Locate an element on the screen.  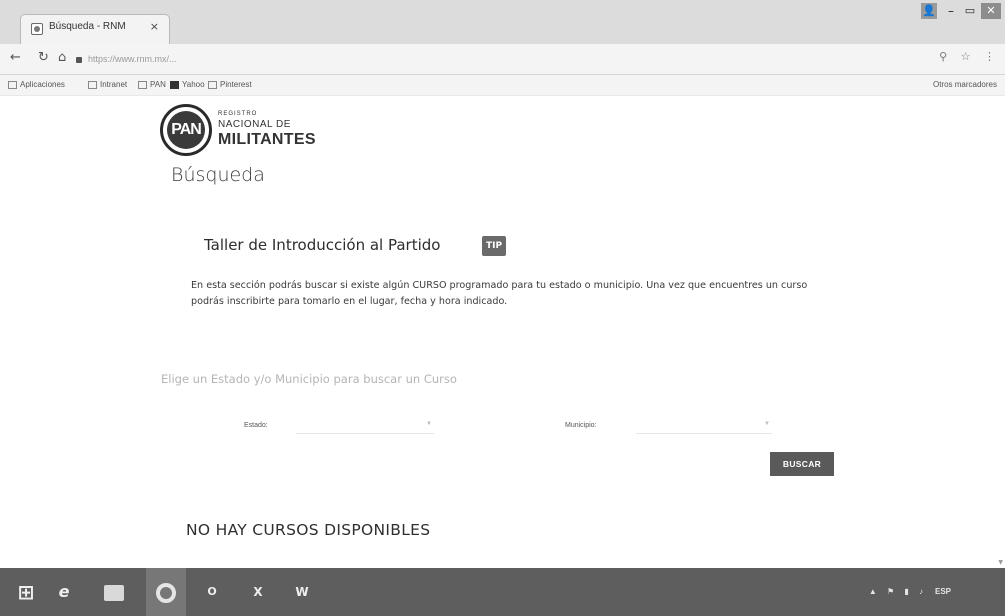
brand-line-militantes: MILITANTES is located at coordinates (267, 139).